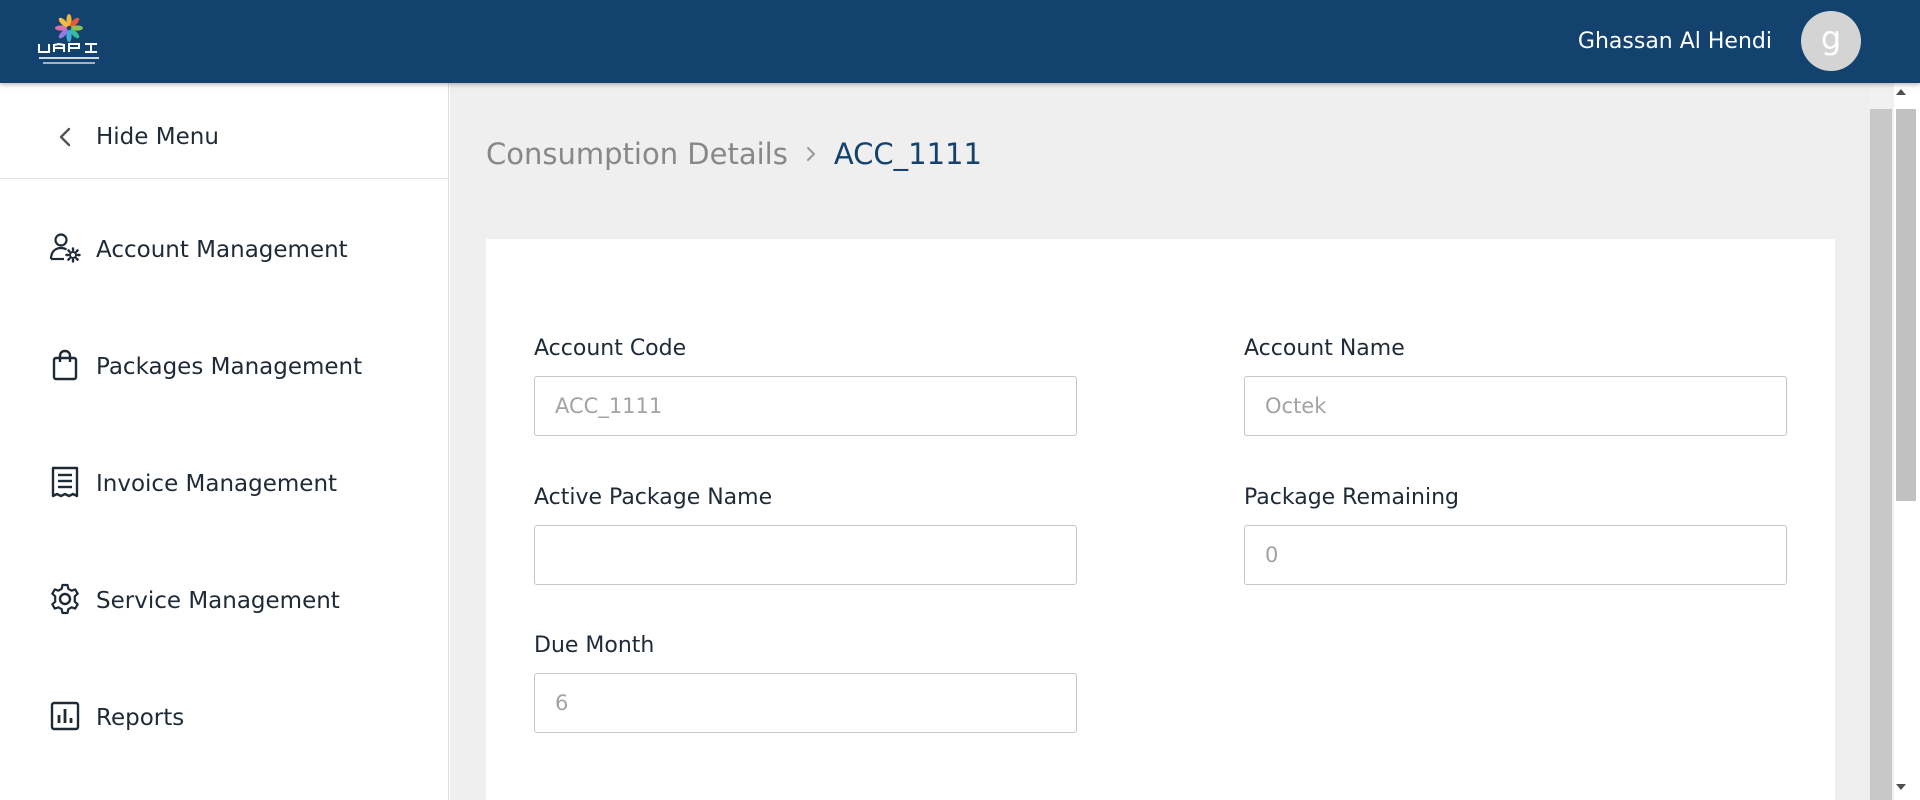  I want to click on sidebar-item-label: Account Management, so click(222, 250).